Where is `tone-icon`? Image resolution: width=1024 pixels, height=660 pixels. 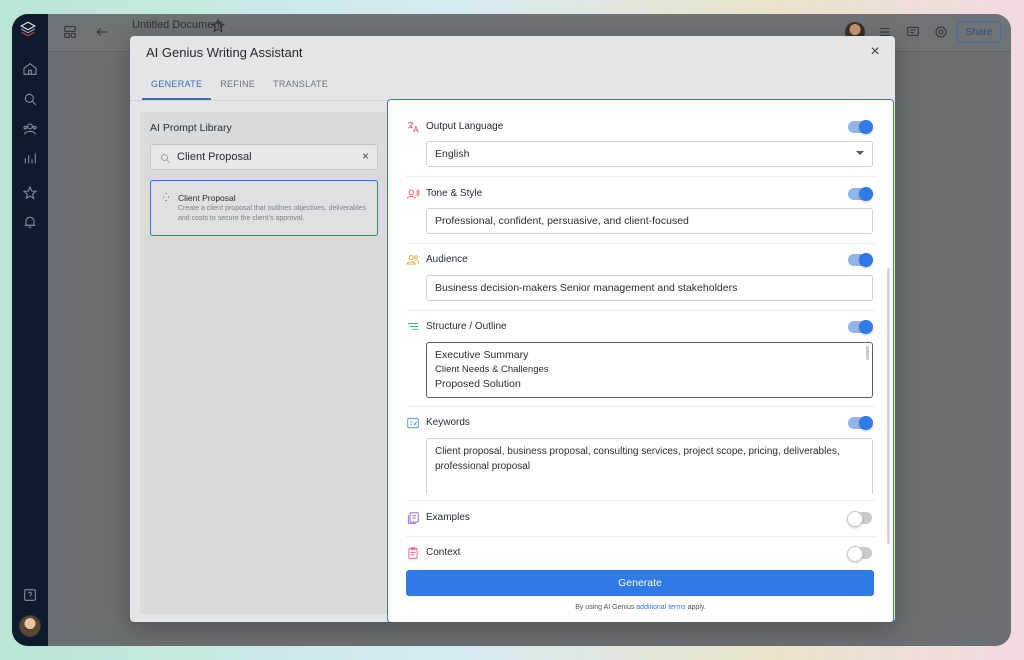
tone-icon is located at coordinates (413, 194).